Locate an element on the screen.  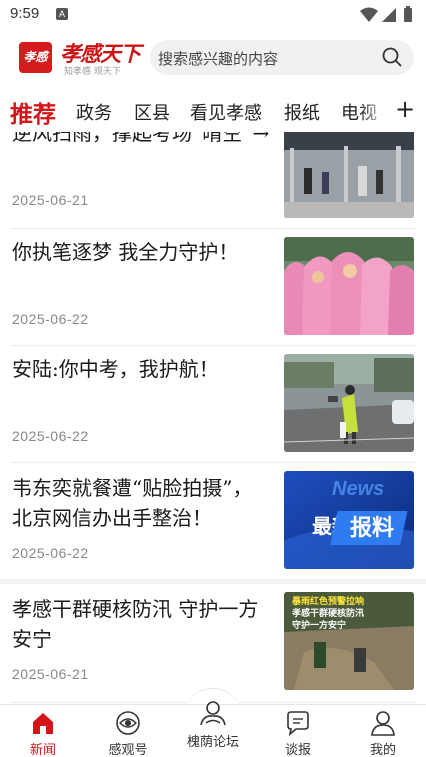
tab-see-xiaogan: 看见孝感 is located at coordinates (226, 112).